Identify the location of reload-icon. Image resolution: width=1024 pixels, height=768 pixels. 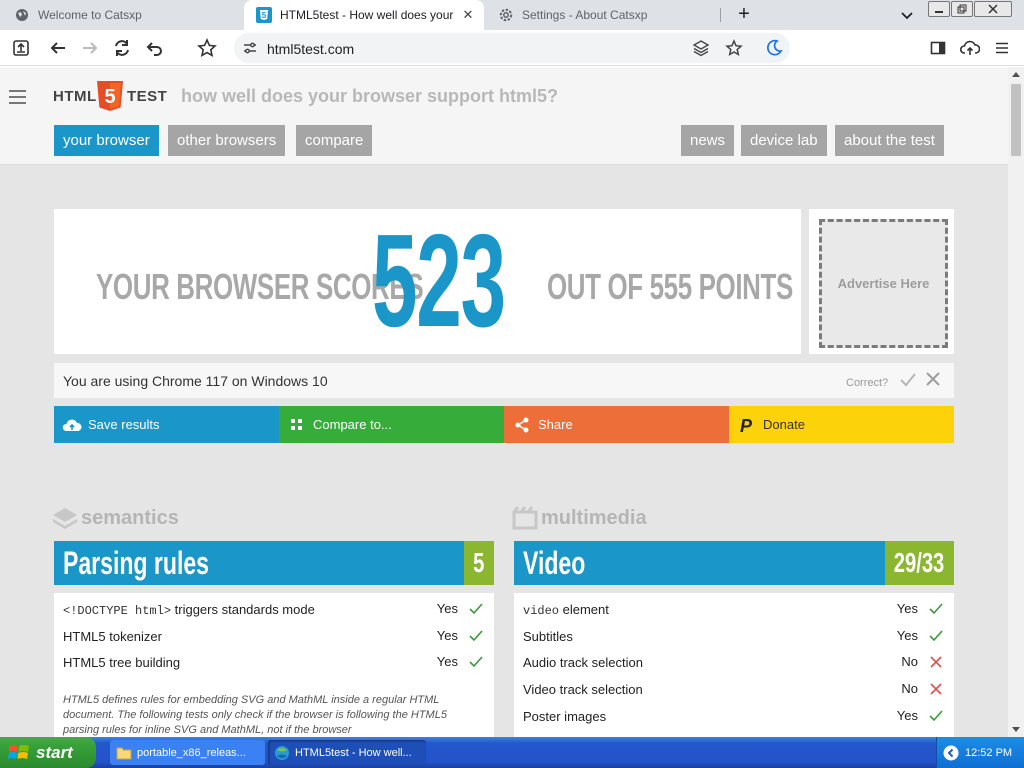
(122, 48).